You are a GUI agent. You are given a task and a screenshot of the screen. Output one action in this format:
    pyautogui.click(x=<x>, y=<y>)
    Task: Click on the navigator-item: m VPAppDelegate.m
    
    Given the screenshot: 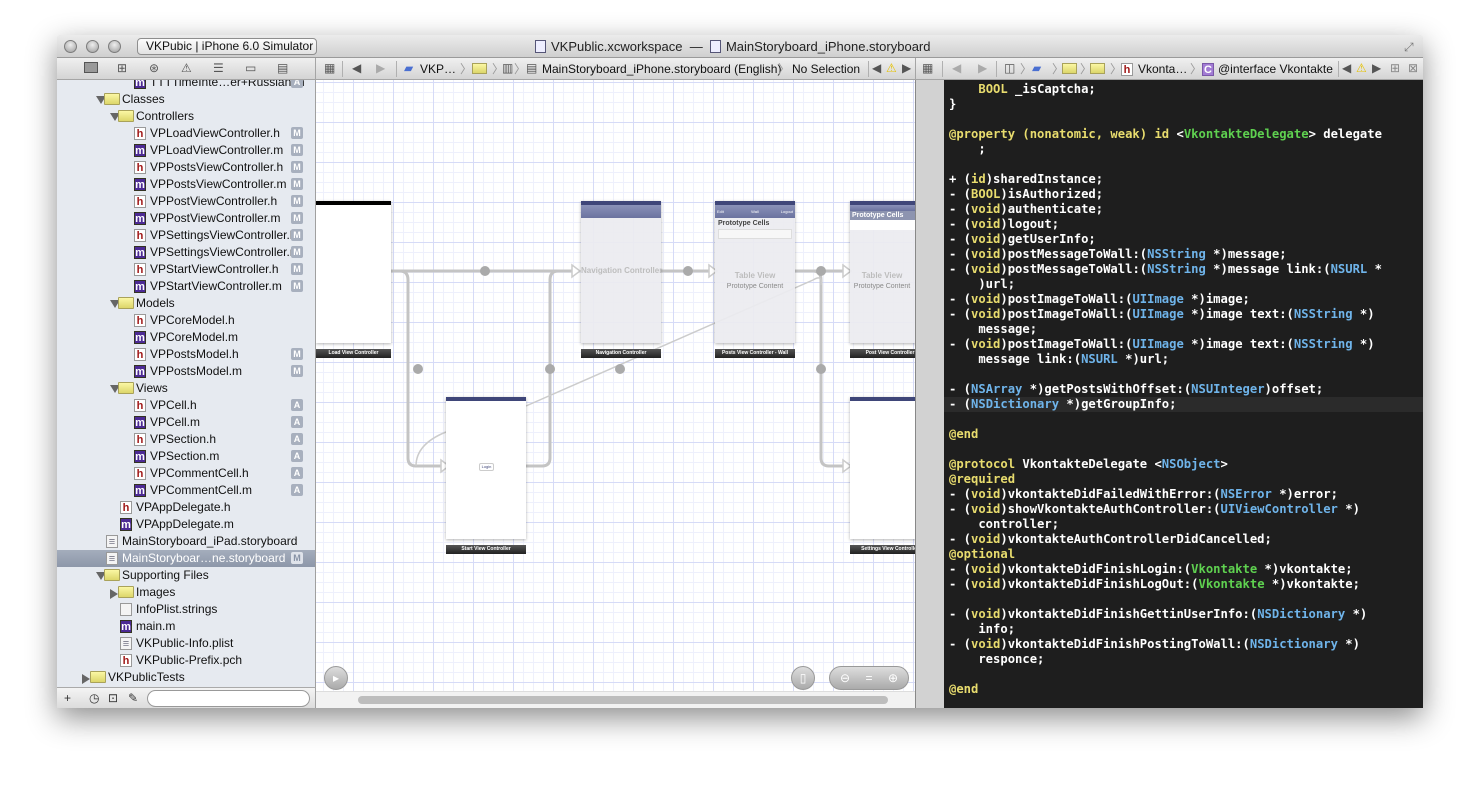 What is the action you would take?
    pyautogui.click(x=186, y=524)
    